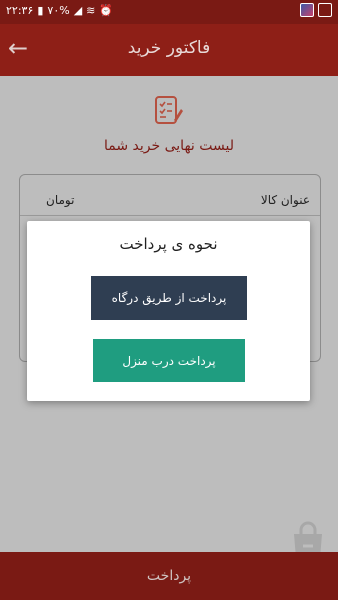 Image resolution: width=338 pixels, height=600 pixels. What do you see at coordinates (91, 10) in the screenshot?
I see `wifi-icon: ≋` at bounding box center [91, 10].